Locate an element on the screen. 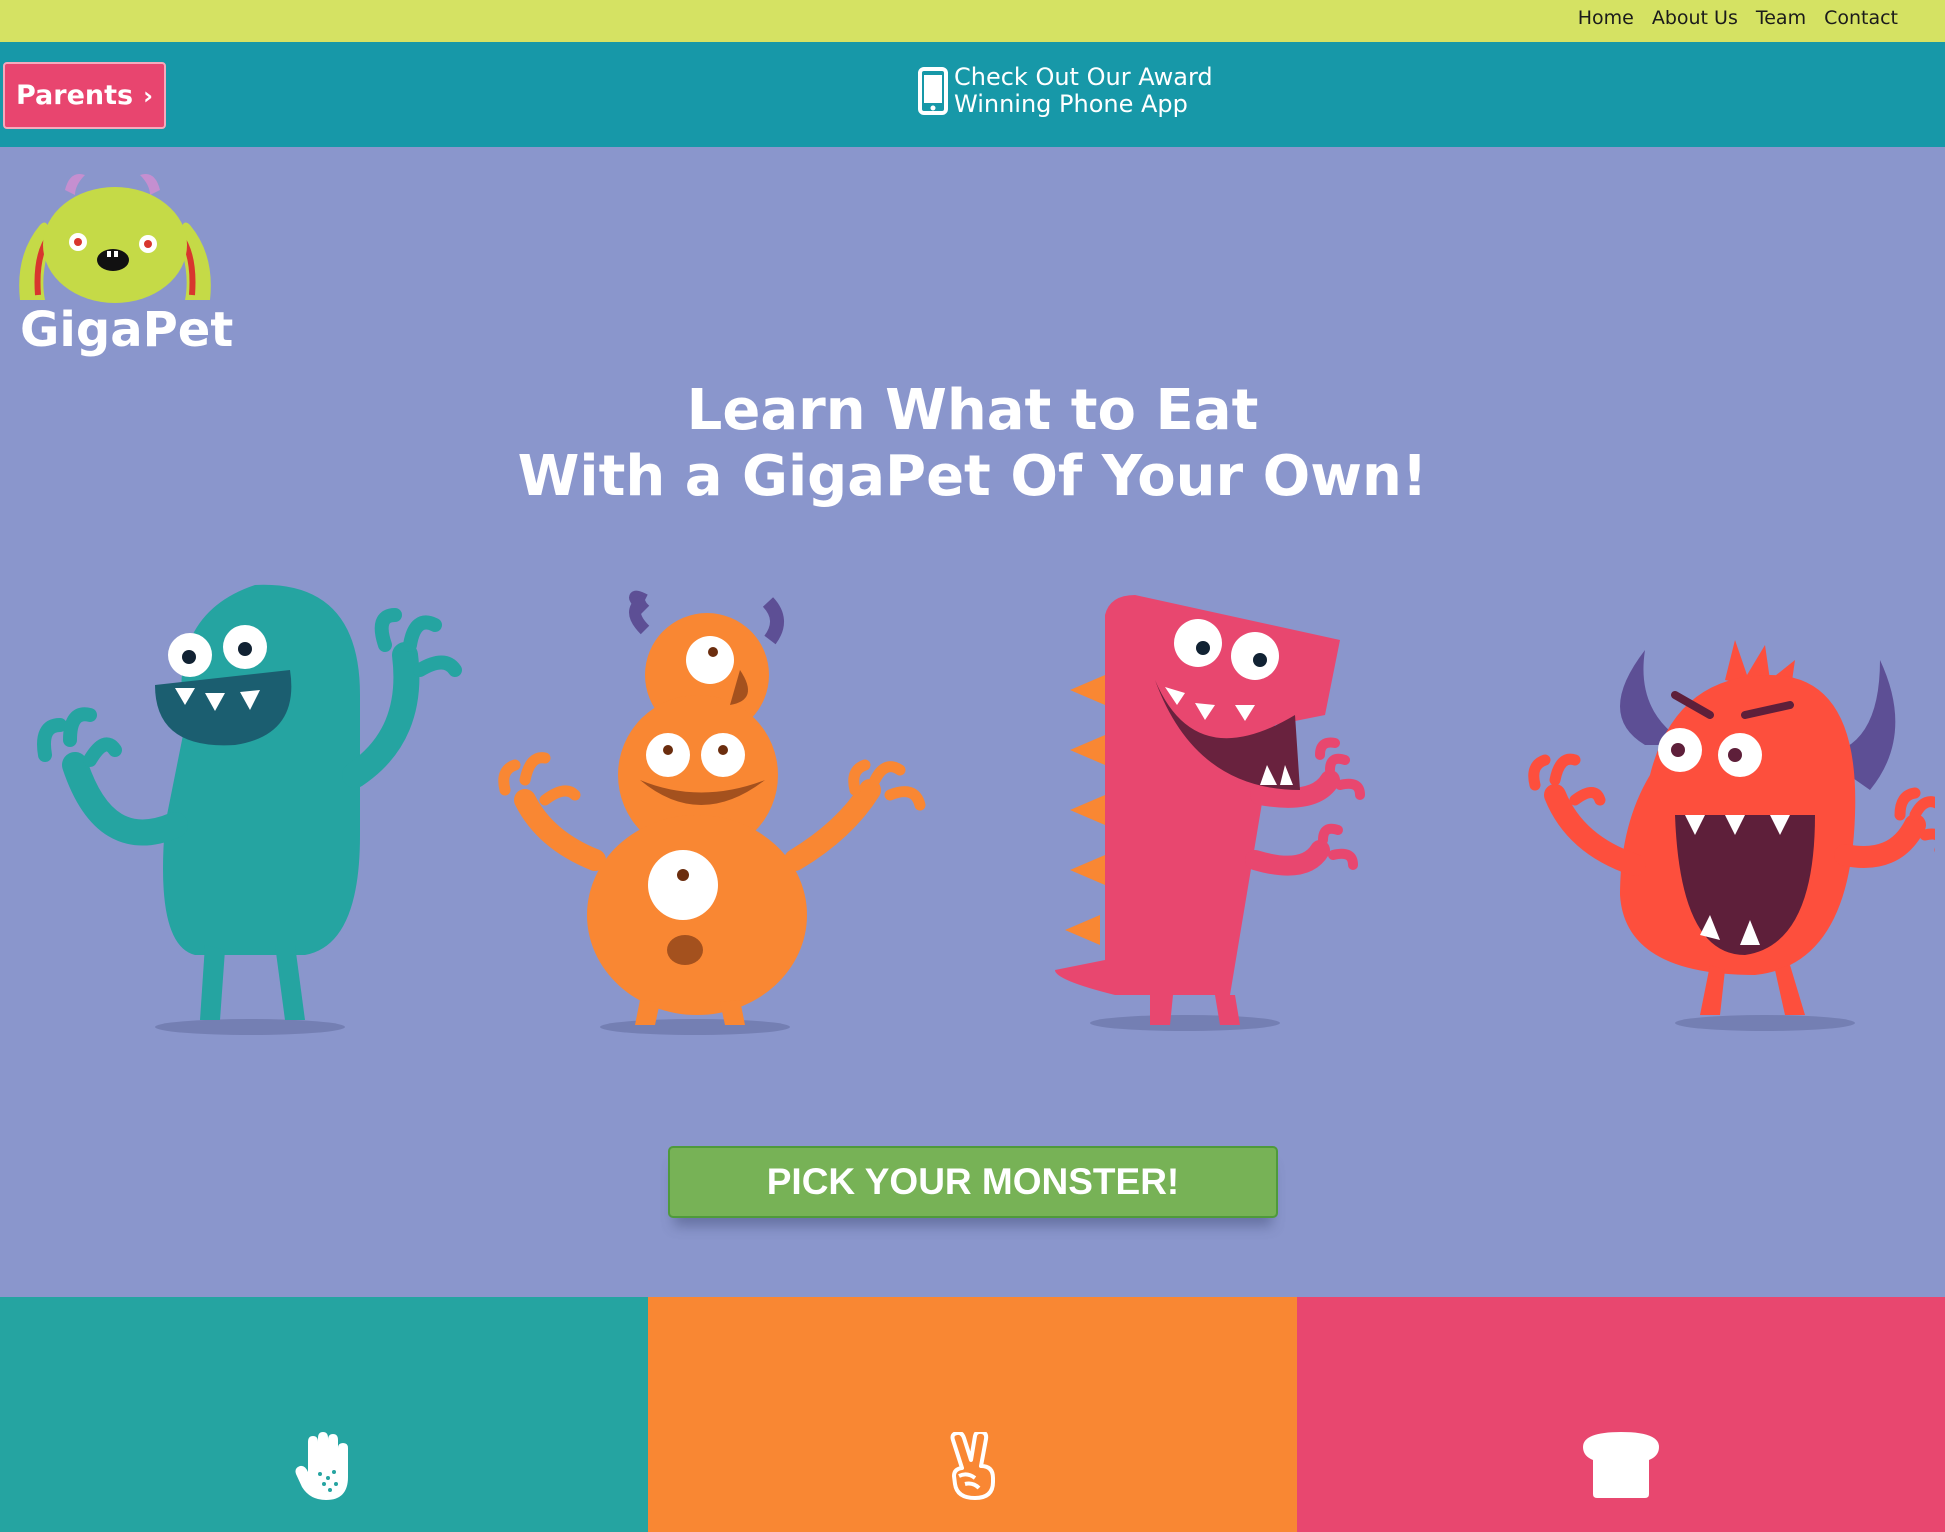  parents-button: Parents › is located at coordinates (84, 95).